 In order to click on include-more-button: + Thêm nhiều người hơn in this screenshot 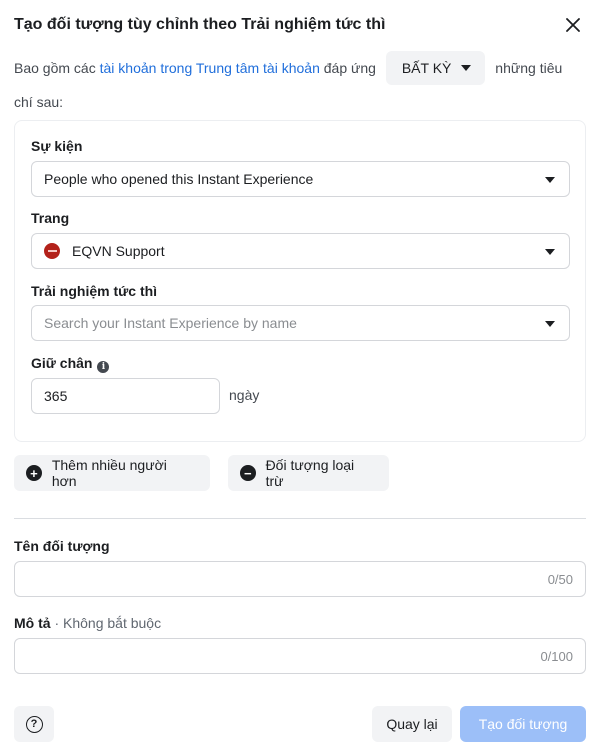, I will do `click(112, 473)`.